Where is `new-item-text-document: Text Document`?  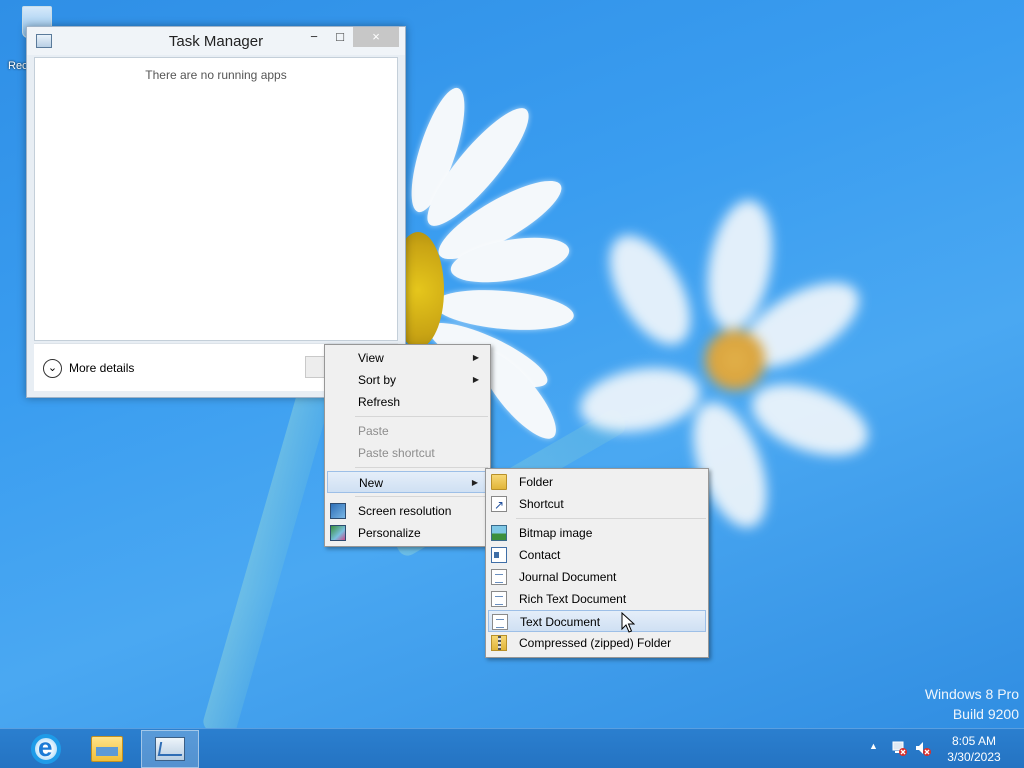
new-item-text-document: Text Document is located at coordinates (597, 621).